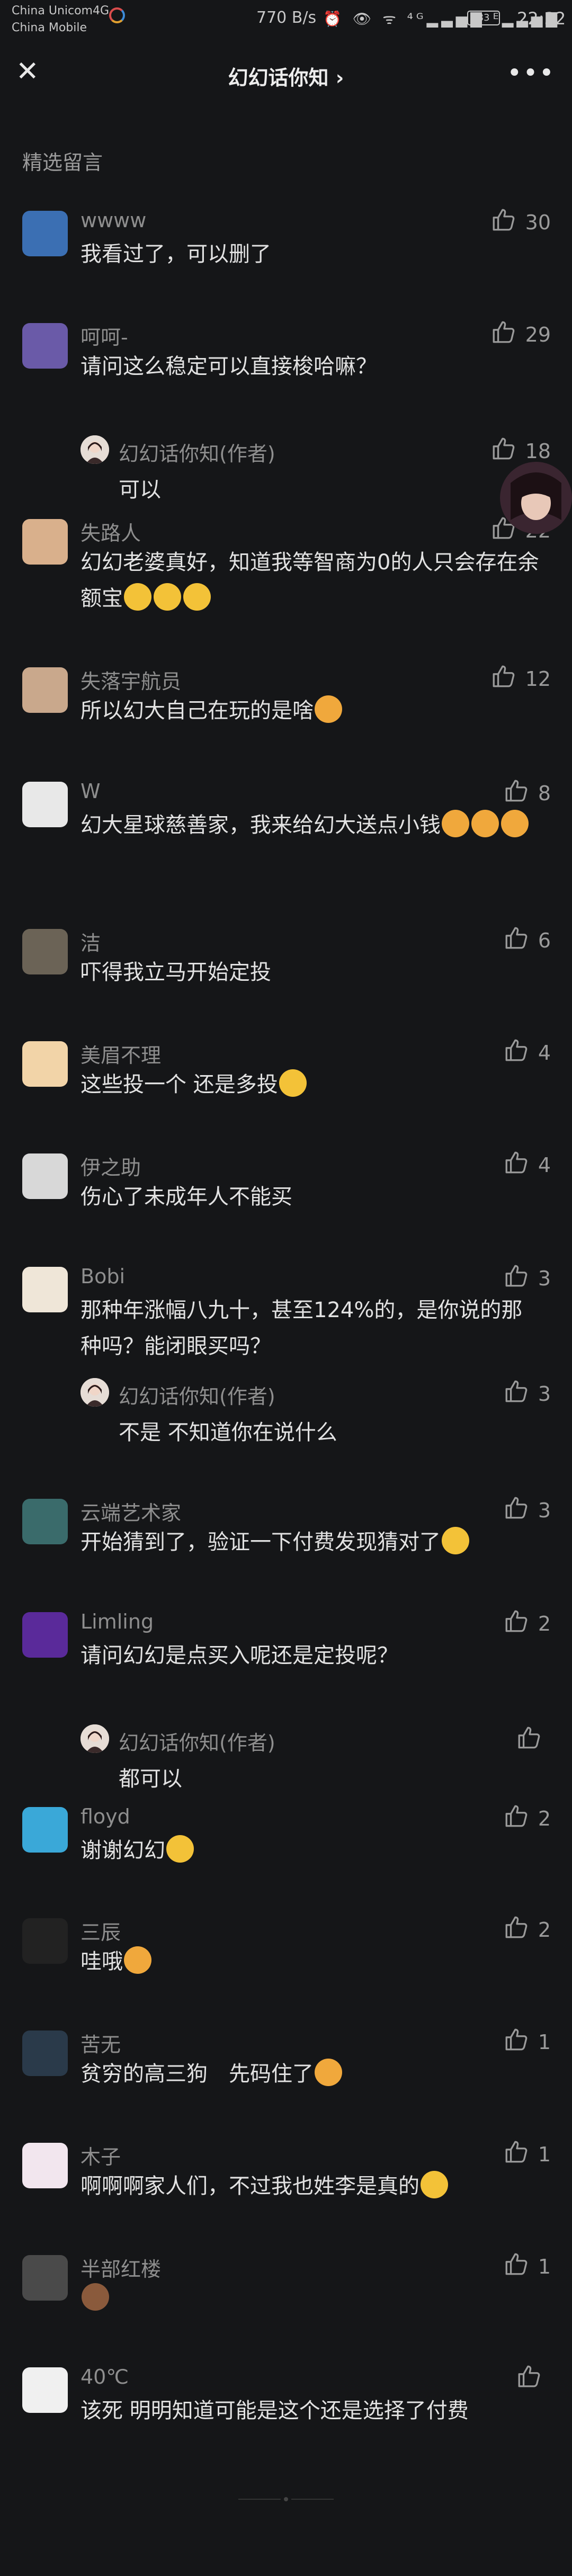 This screenshot has width=572, height=2576. Describe the element at coordinates (533, 2378) in the screenshot. I see `like-button` at that location.